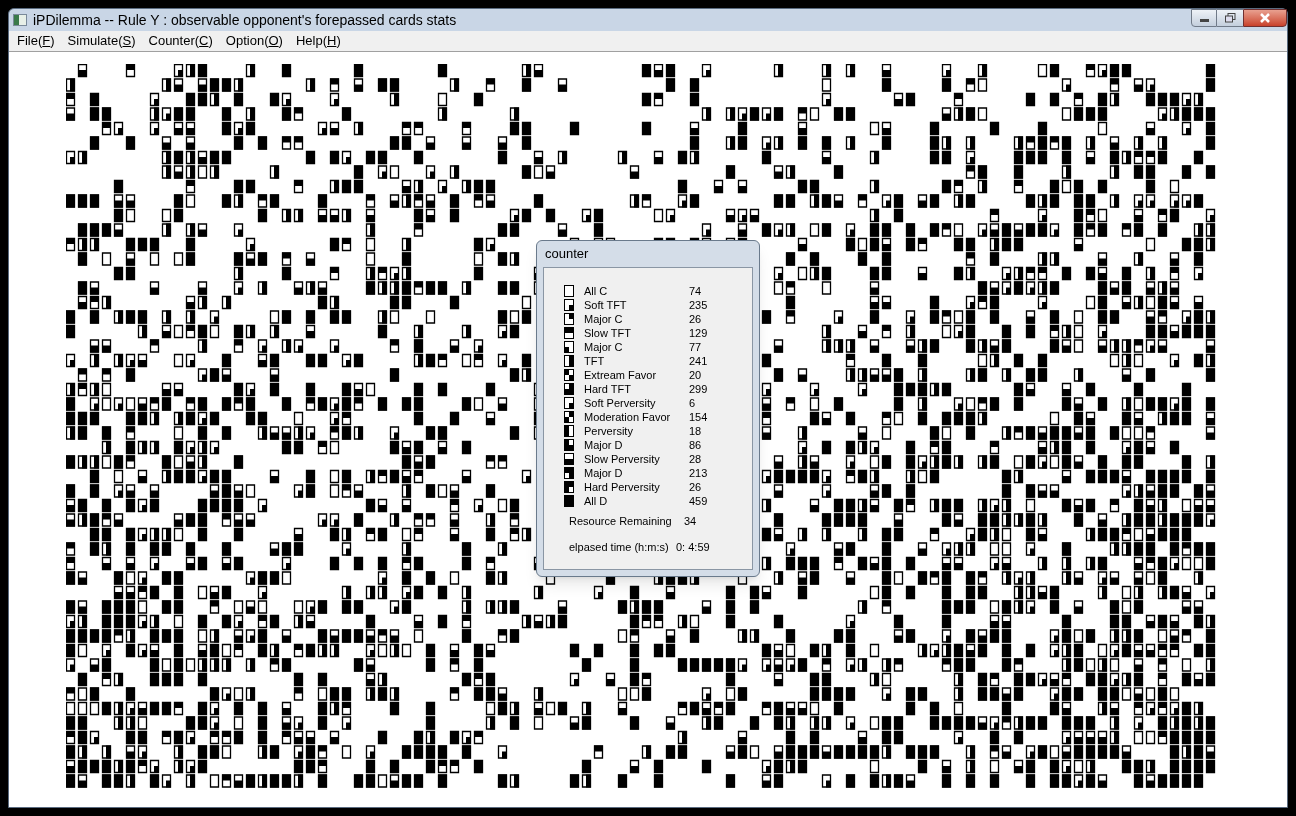  I want to click on strategy-name: All D, so click(596, 501).